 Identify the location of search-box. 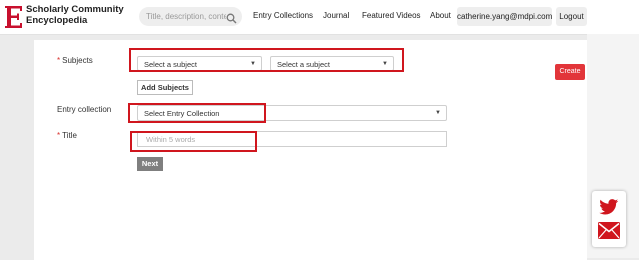
(190, 16).